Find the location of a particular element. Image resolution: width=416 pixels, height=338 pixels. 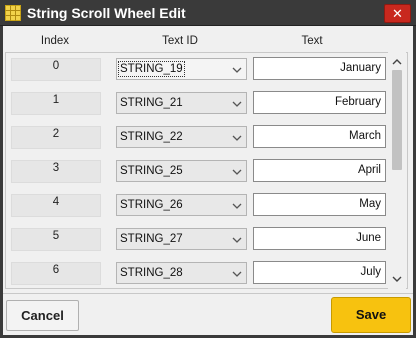

save-button: Save is located at coordinates (371, 315).